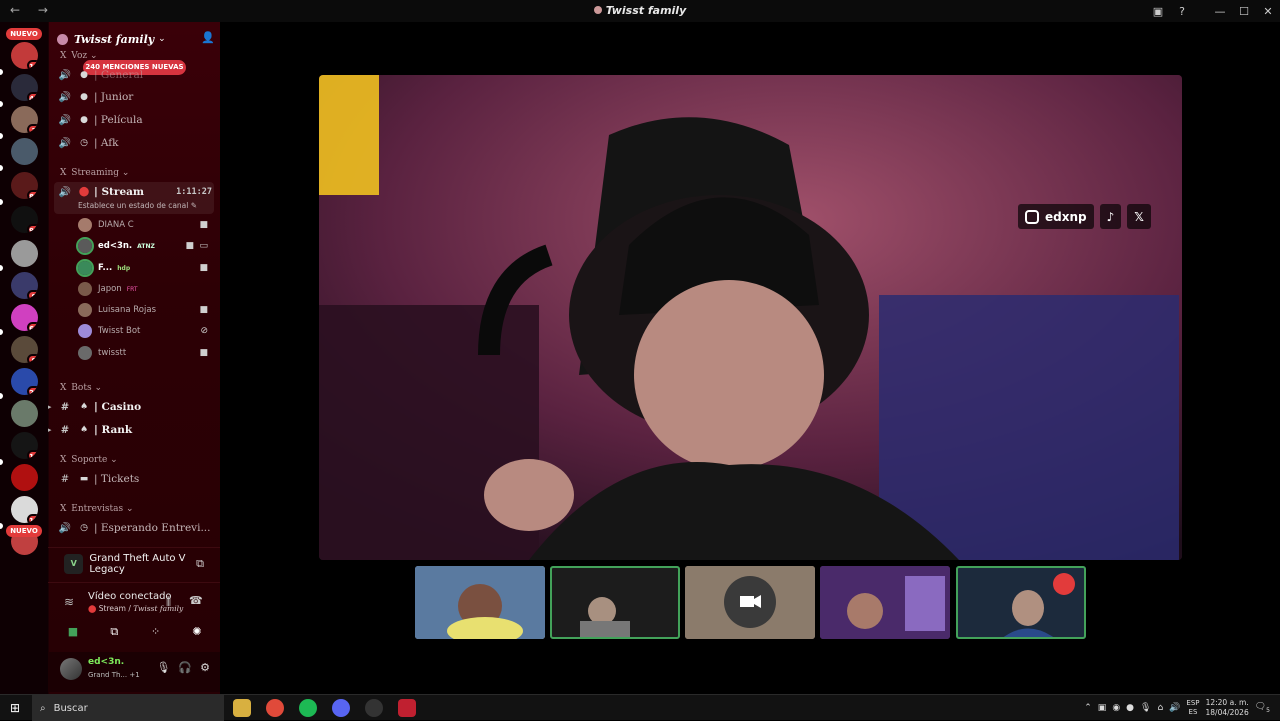 The width and height of the screenshot is (1280, 721). What do you see at coordinates (1158, 11) in the screenshot?
I see `inbox-icon: ▣` at bounding box center [1158, 11].